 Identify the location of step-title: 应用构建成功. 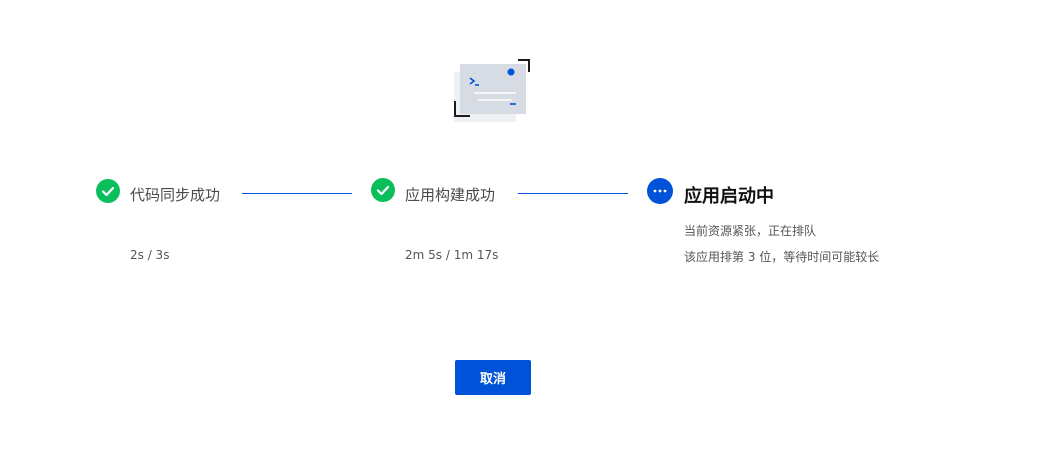
(450, 195).